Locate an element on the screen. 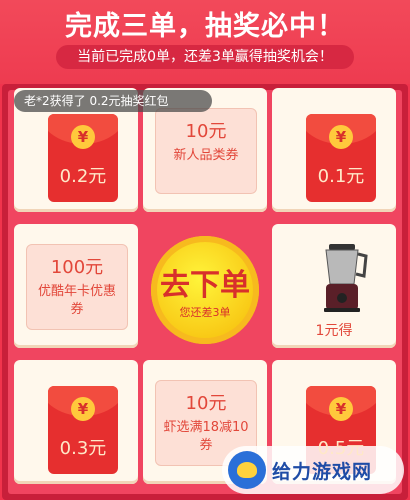 The image size is (410, 500). prize-cell-red-envelope-0-1: ¥ 0.1元 is located at coordinates (334, 150).